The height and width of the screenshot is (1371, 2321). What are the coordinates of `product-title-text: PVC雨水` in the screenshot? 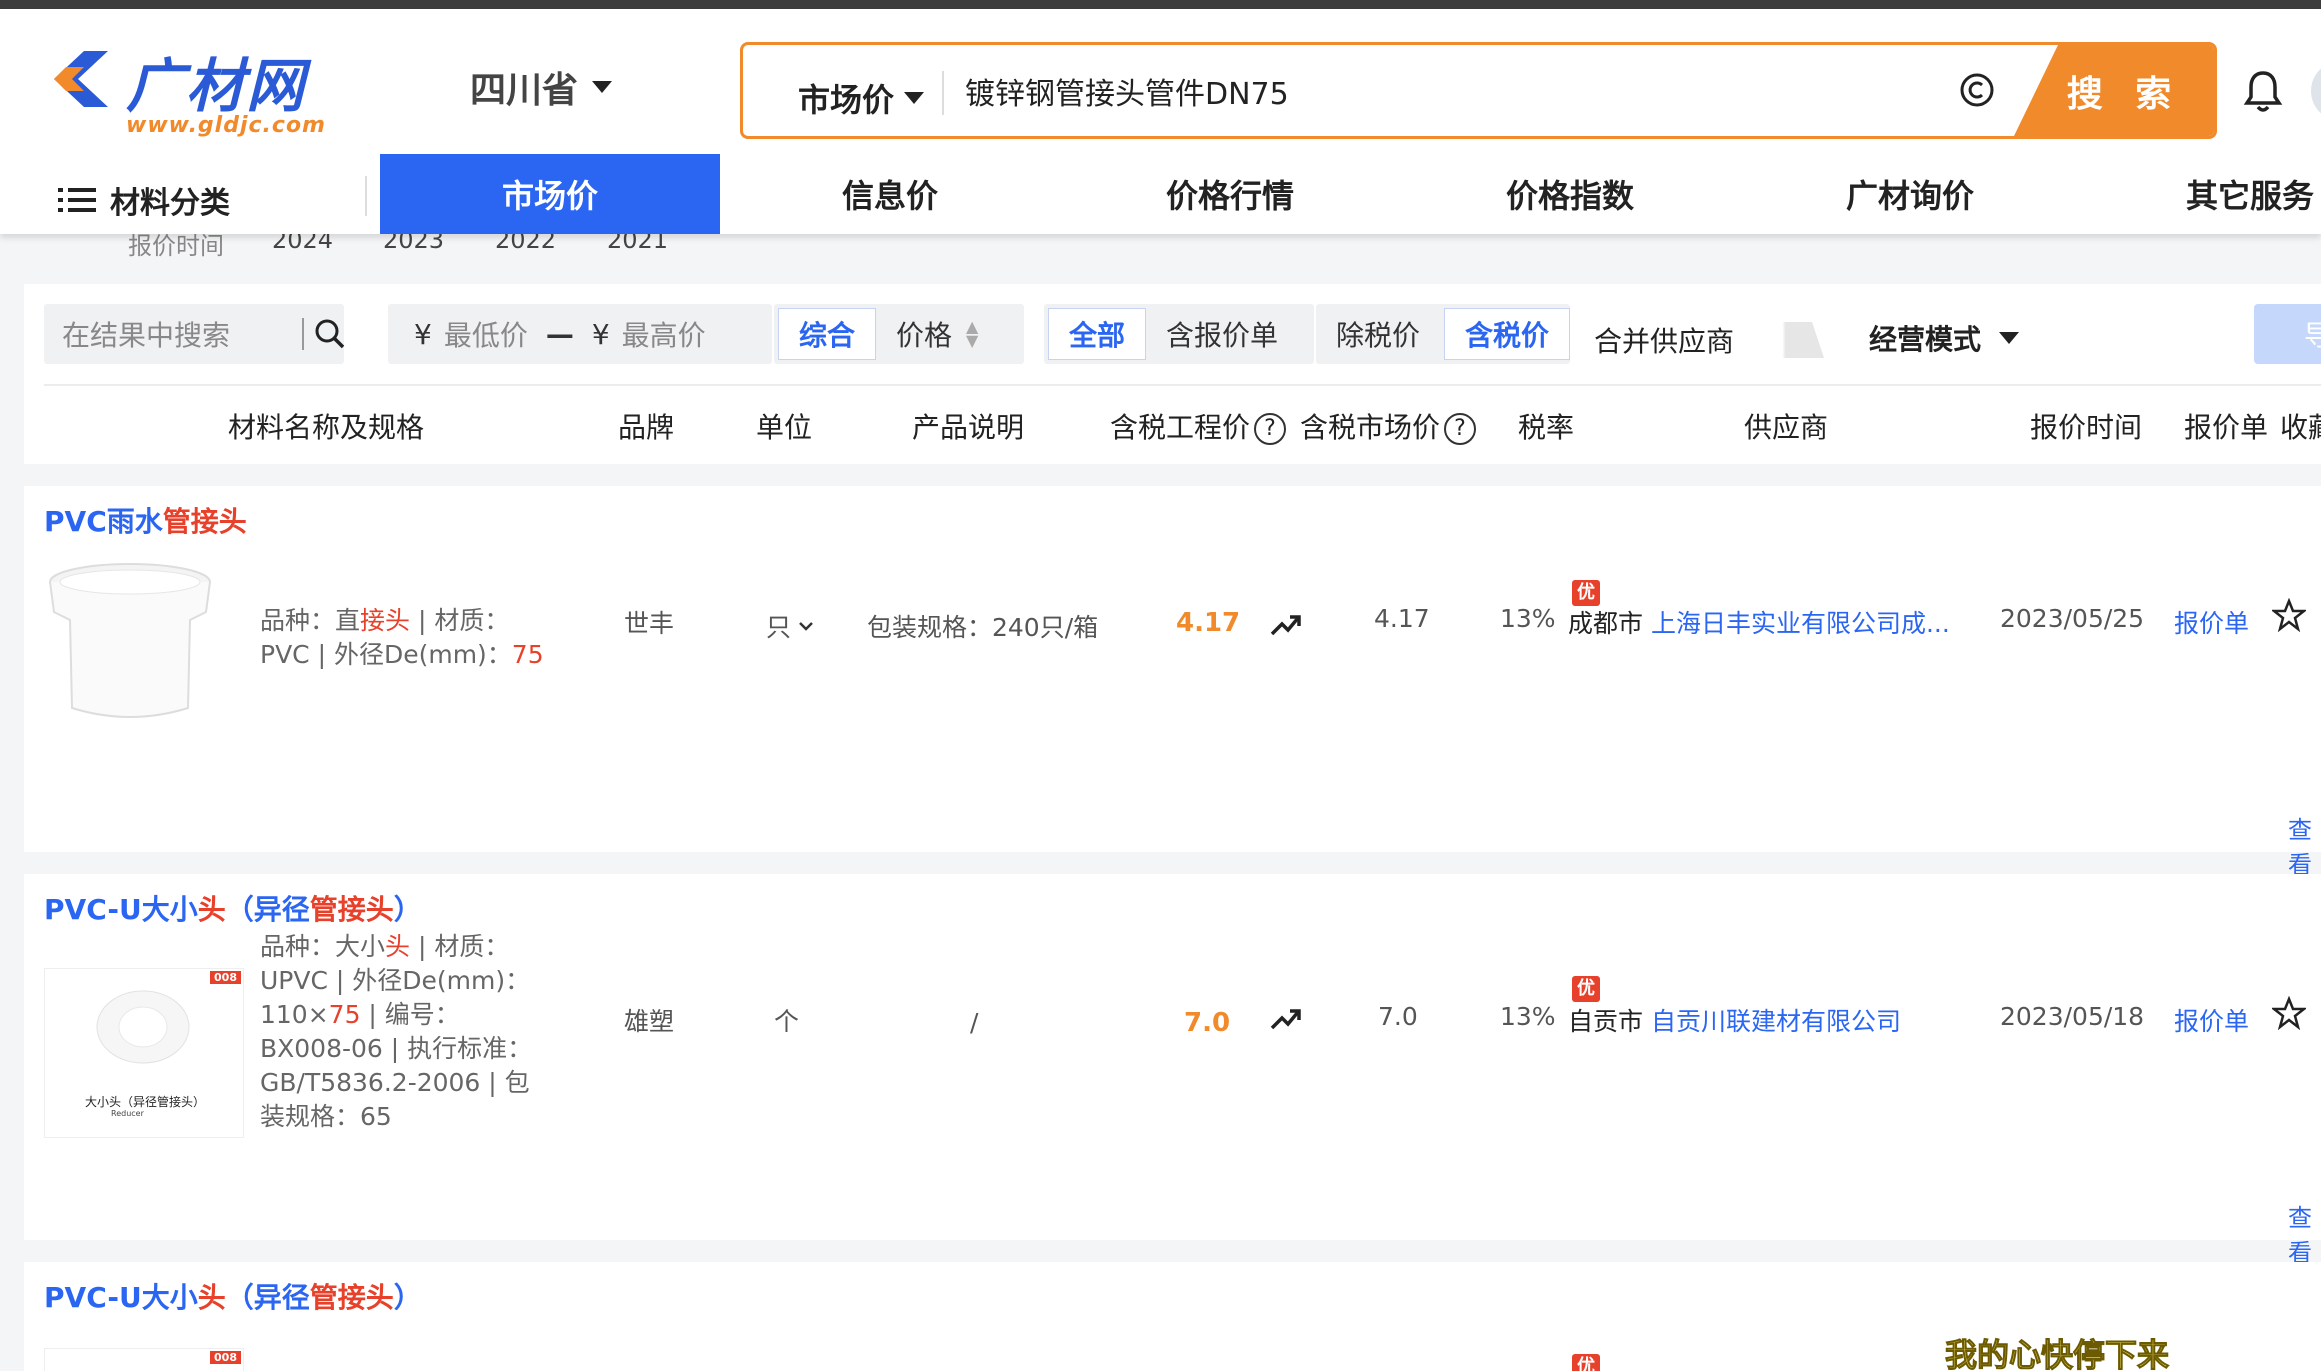 It's located at (103, 521).